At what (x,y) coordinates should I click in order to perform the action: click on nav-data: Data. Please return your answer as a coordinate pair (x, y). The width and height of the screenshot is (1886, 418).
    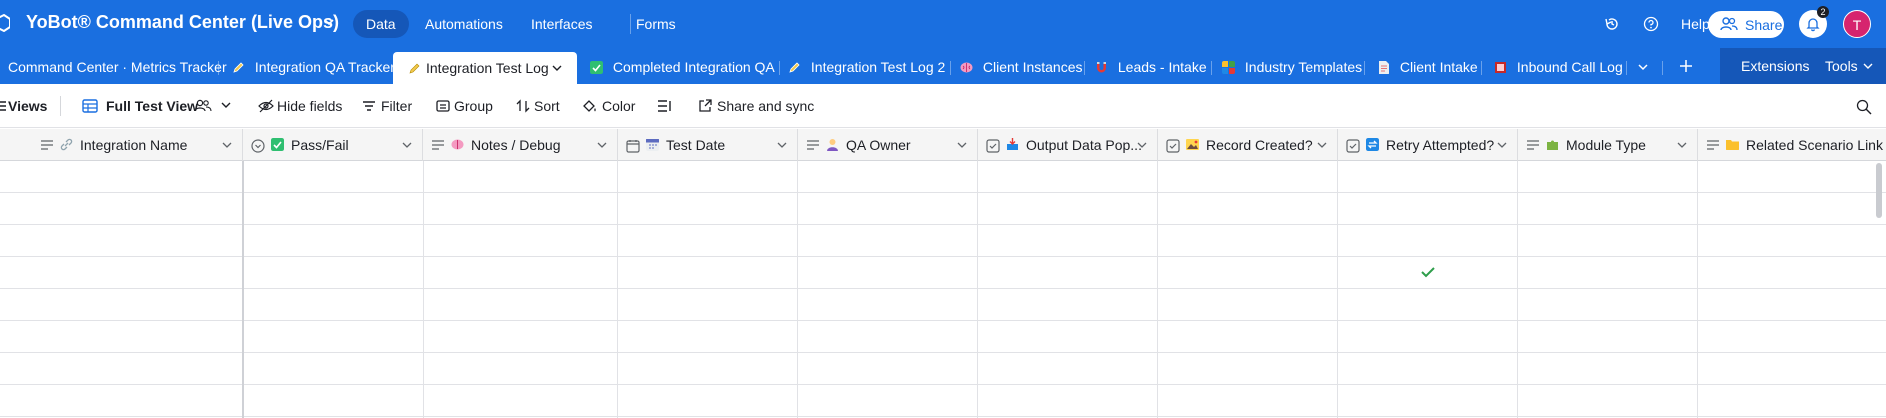
    Looking at the image, I should click on (381, 24).